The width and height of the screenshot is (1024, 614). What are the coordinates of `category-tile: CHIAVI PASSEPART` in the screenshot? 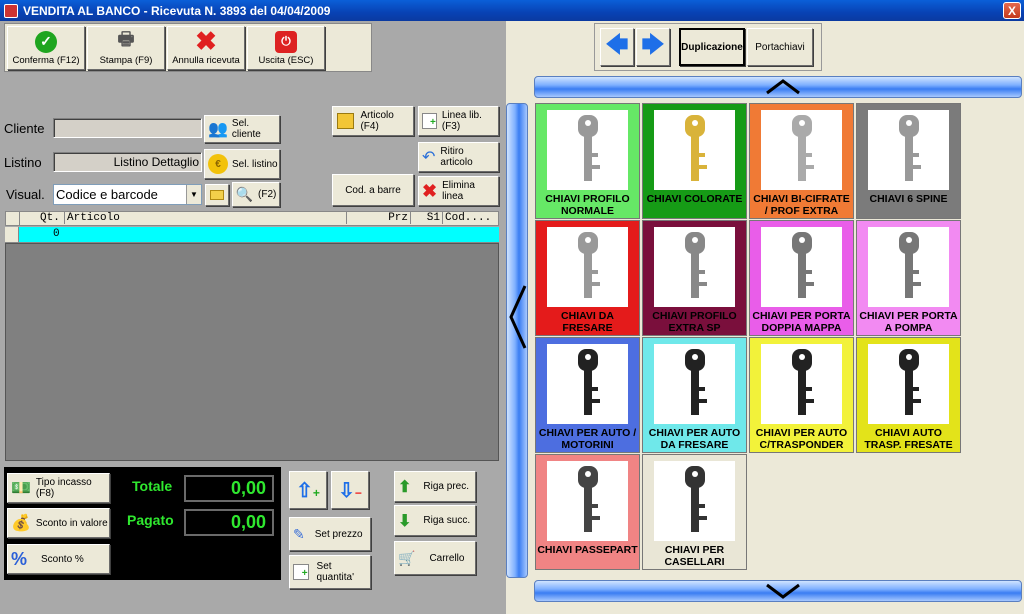 It's located at (587, 512).